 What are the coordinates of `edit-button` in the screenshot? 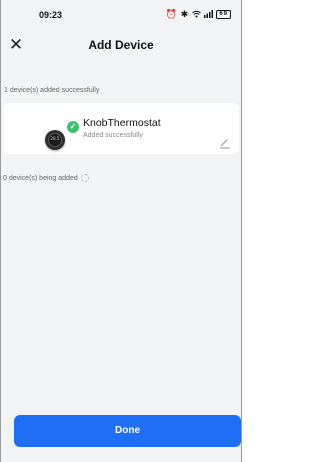 It's located at (225, 142).